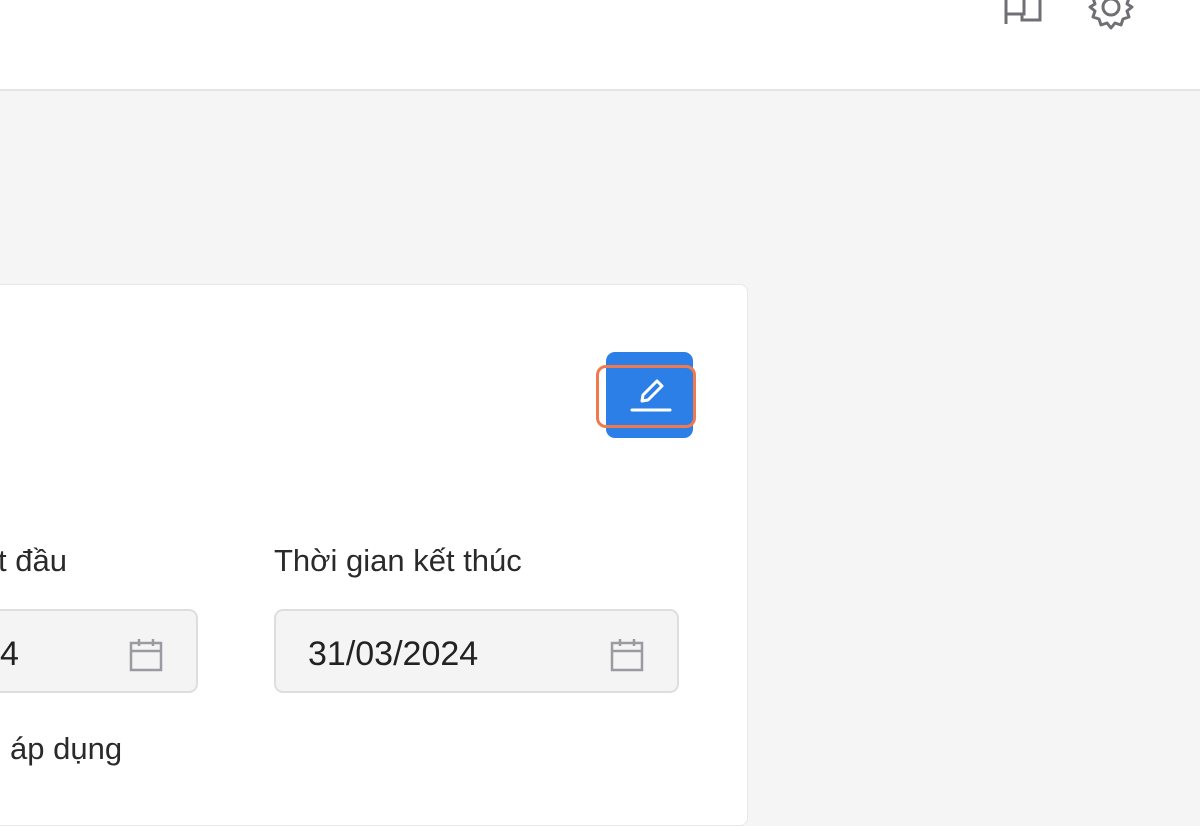 The image size is (1200, 826). Describe the element at coordinates (99, 651) in the screenshot. I see `start-time-input: 4` at that location.